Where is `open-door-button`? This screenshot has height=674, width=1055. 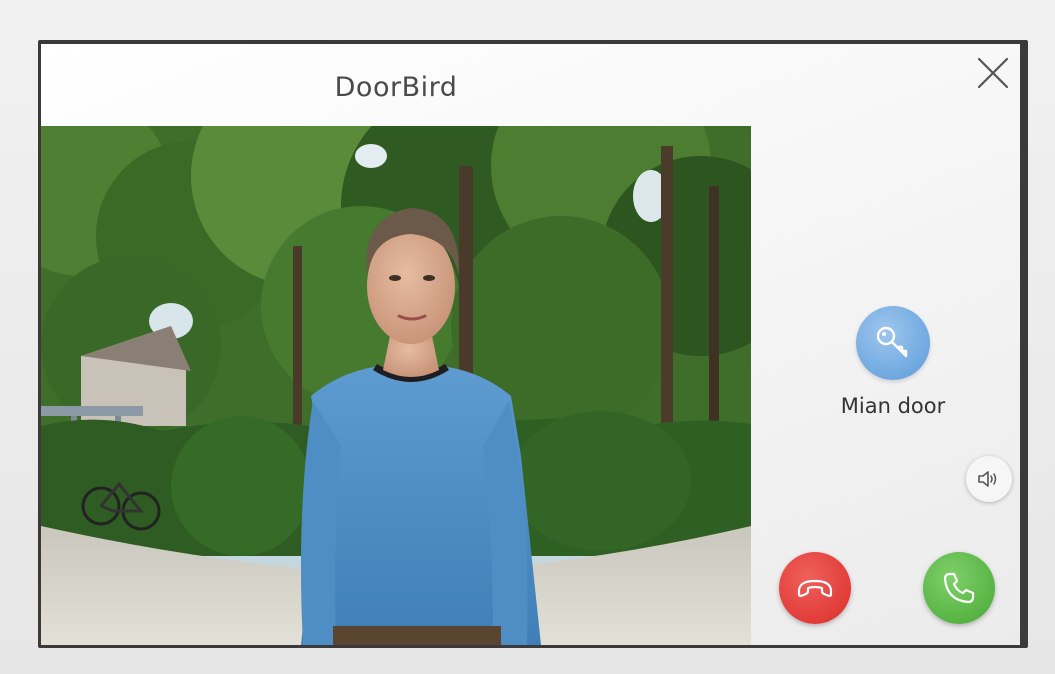 open-door-button is located at coordinates (893, 343).